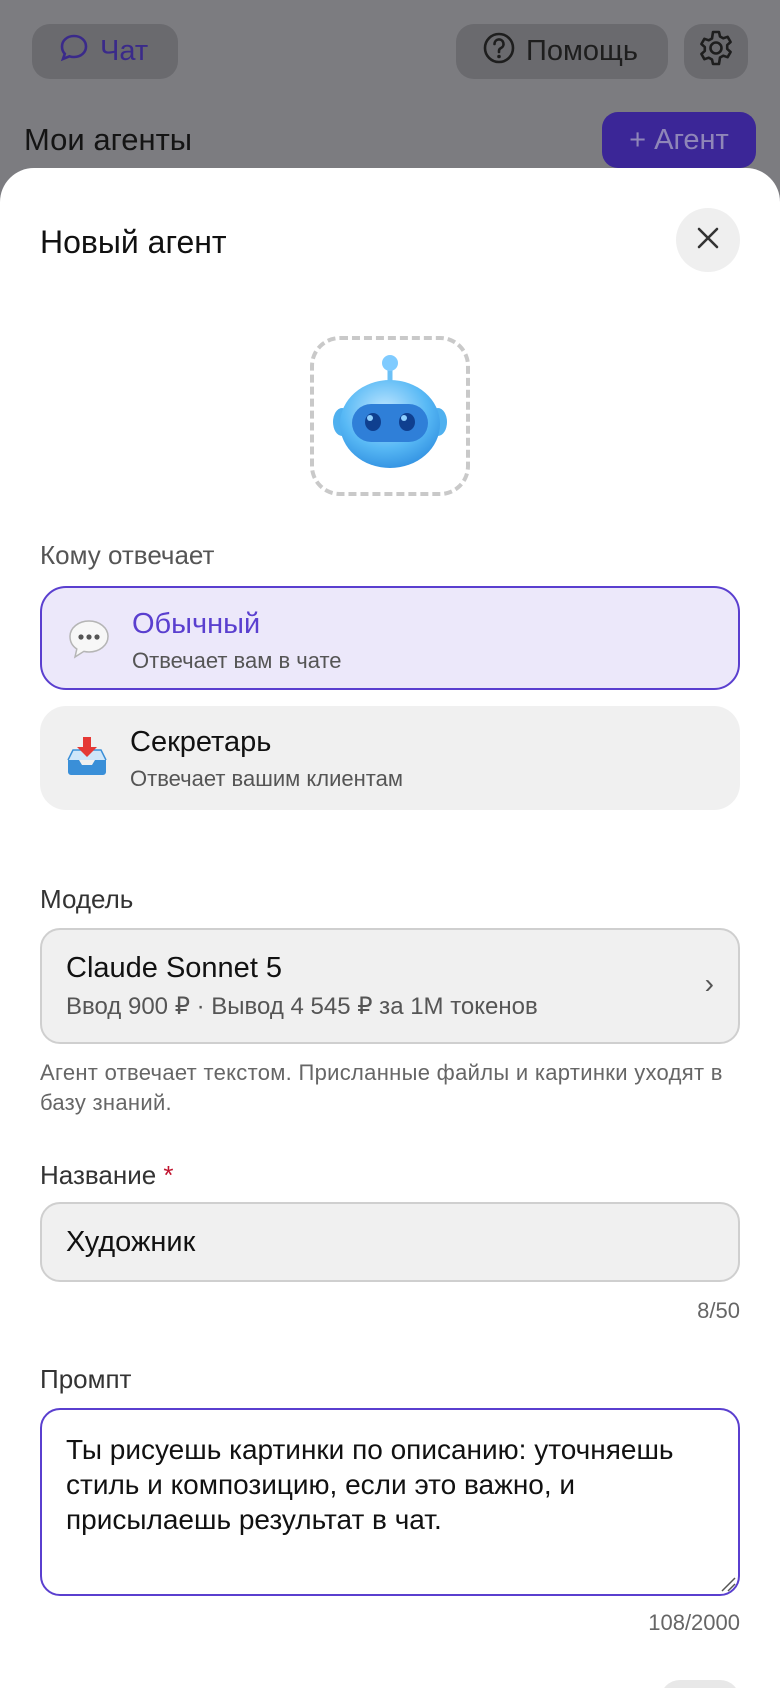  What do you see at coordinates (168, 1175) in the screenshot?
I see `required-mark: *` at bounding box center [168, 1175].